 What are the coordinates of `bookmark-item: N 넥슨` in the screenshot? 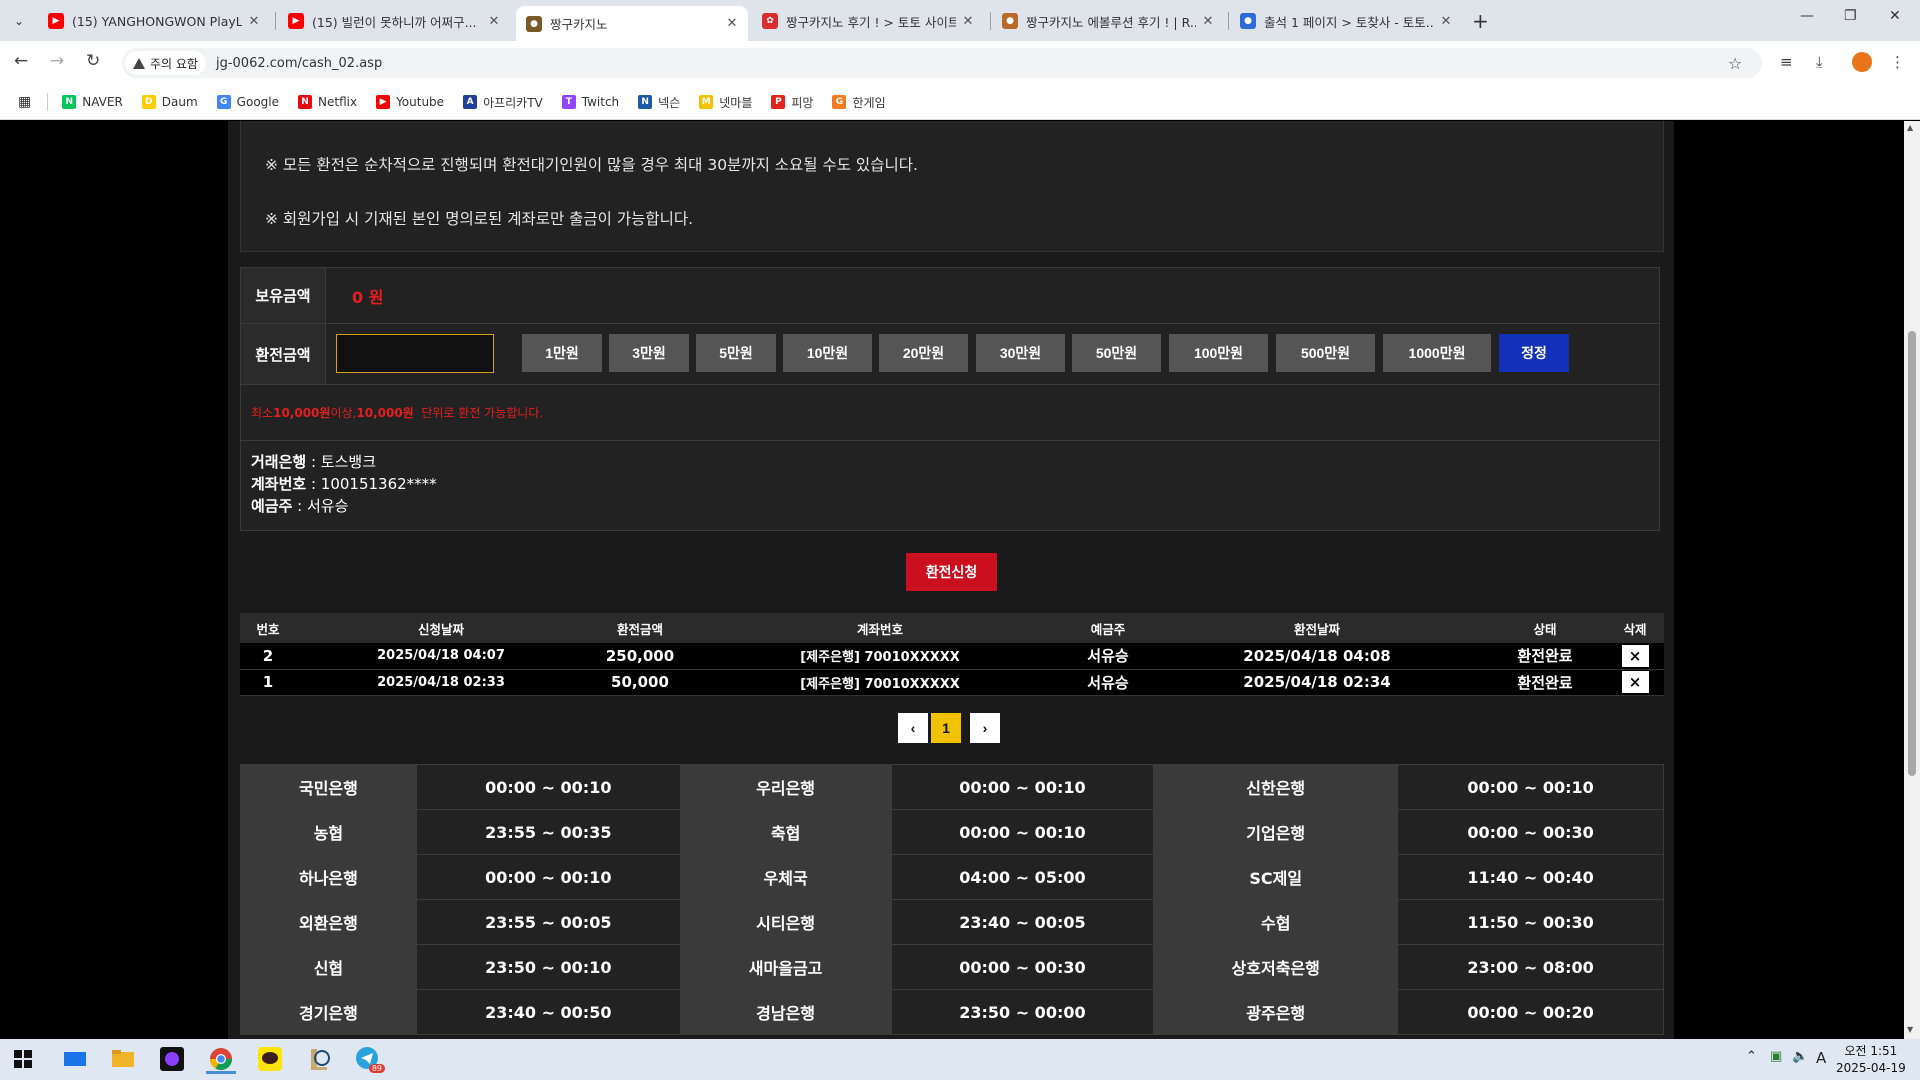 It's located at (659, 102).